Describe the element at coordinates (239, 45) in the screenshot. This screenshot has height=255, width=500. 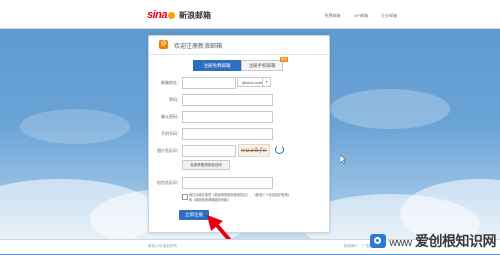
I see `card-header: @ 欢迎注册新浪邮箱` at that location.